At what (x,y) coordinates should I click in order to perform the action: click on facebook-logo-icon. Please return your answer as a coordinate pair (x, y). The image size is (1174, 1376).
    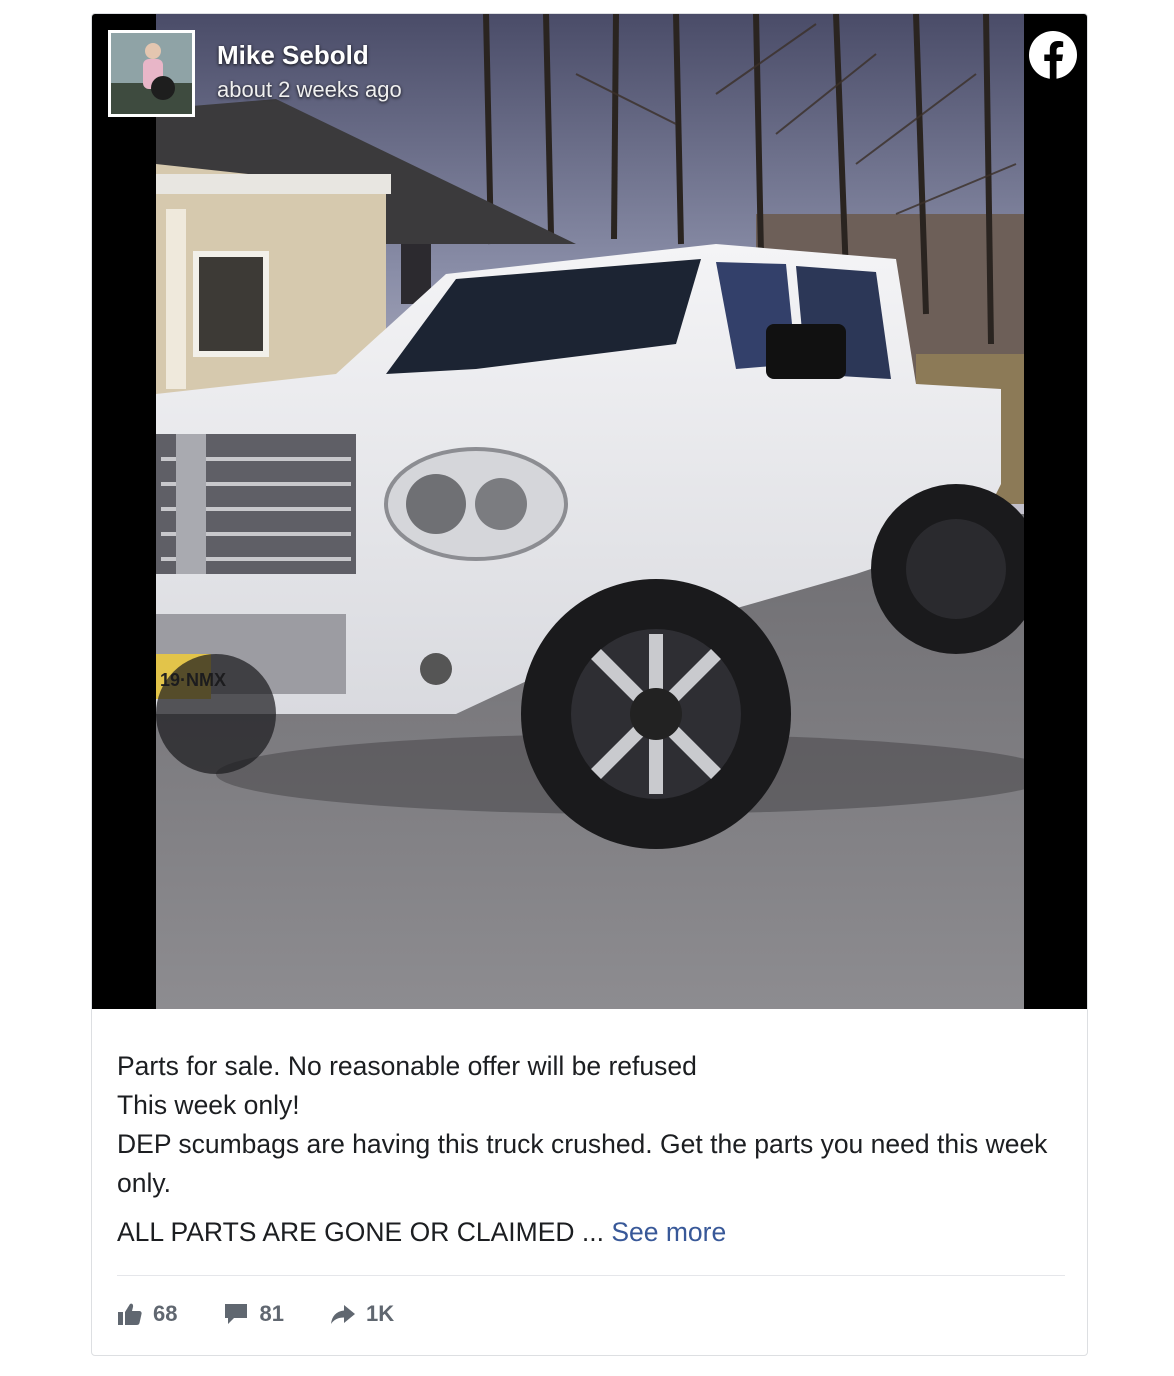
    Looking at the image, I should click on (1053, 55).